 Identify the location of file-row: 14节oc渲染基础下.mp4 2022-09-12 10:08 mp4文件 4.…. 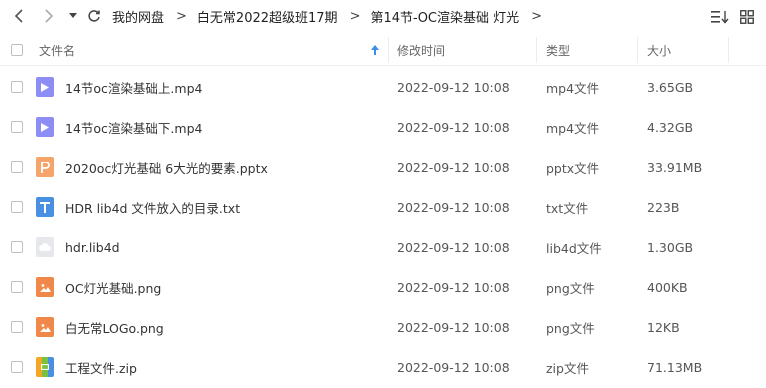
(383, 127).